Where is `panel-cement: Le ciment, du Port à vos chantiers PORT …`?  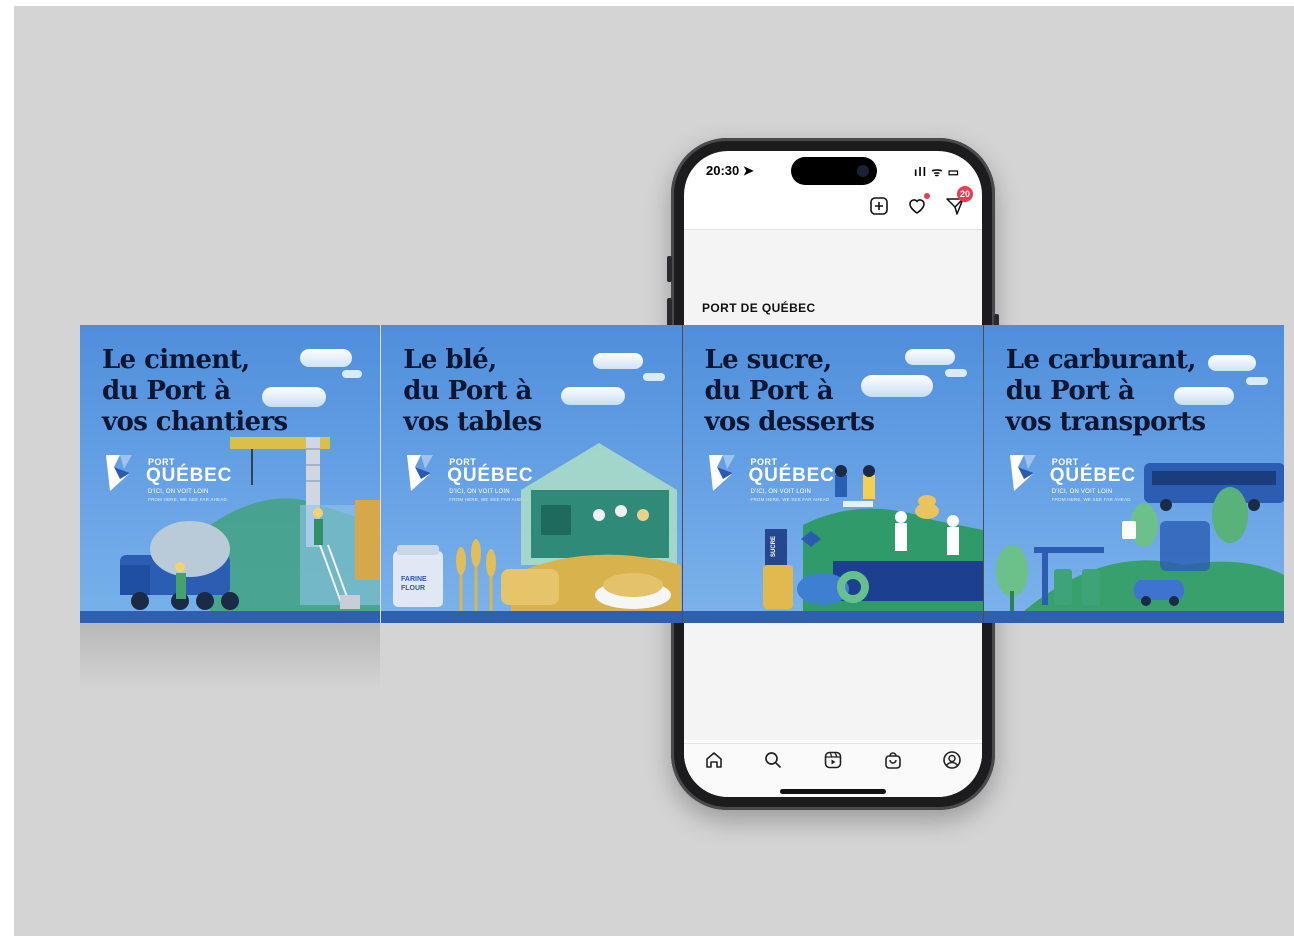
panel-cement: Le ciment, du Port à vos chantiers PORT … is located at coordinates (230, 474).